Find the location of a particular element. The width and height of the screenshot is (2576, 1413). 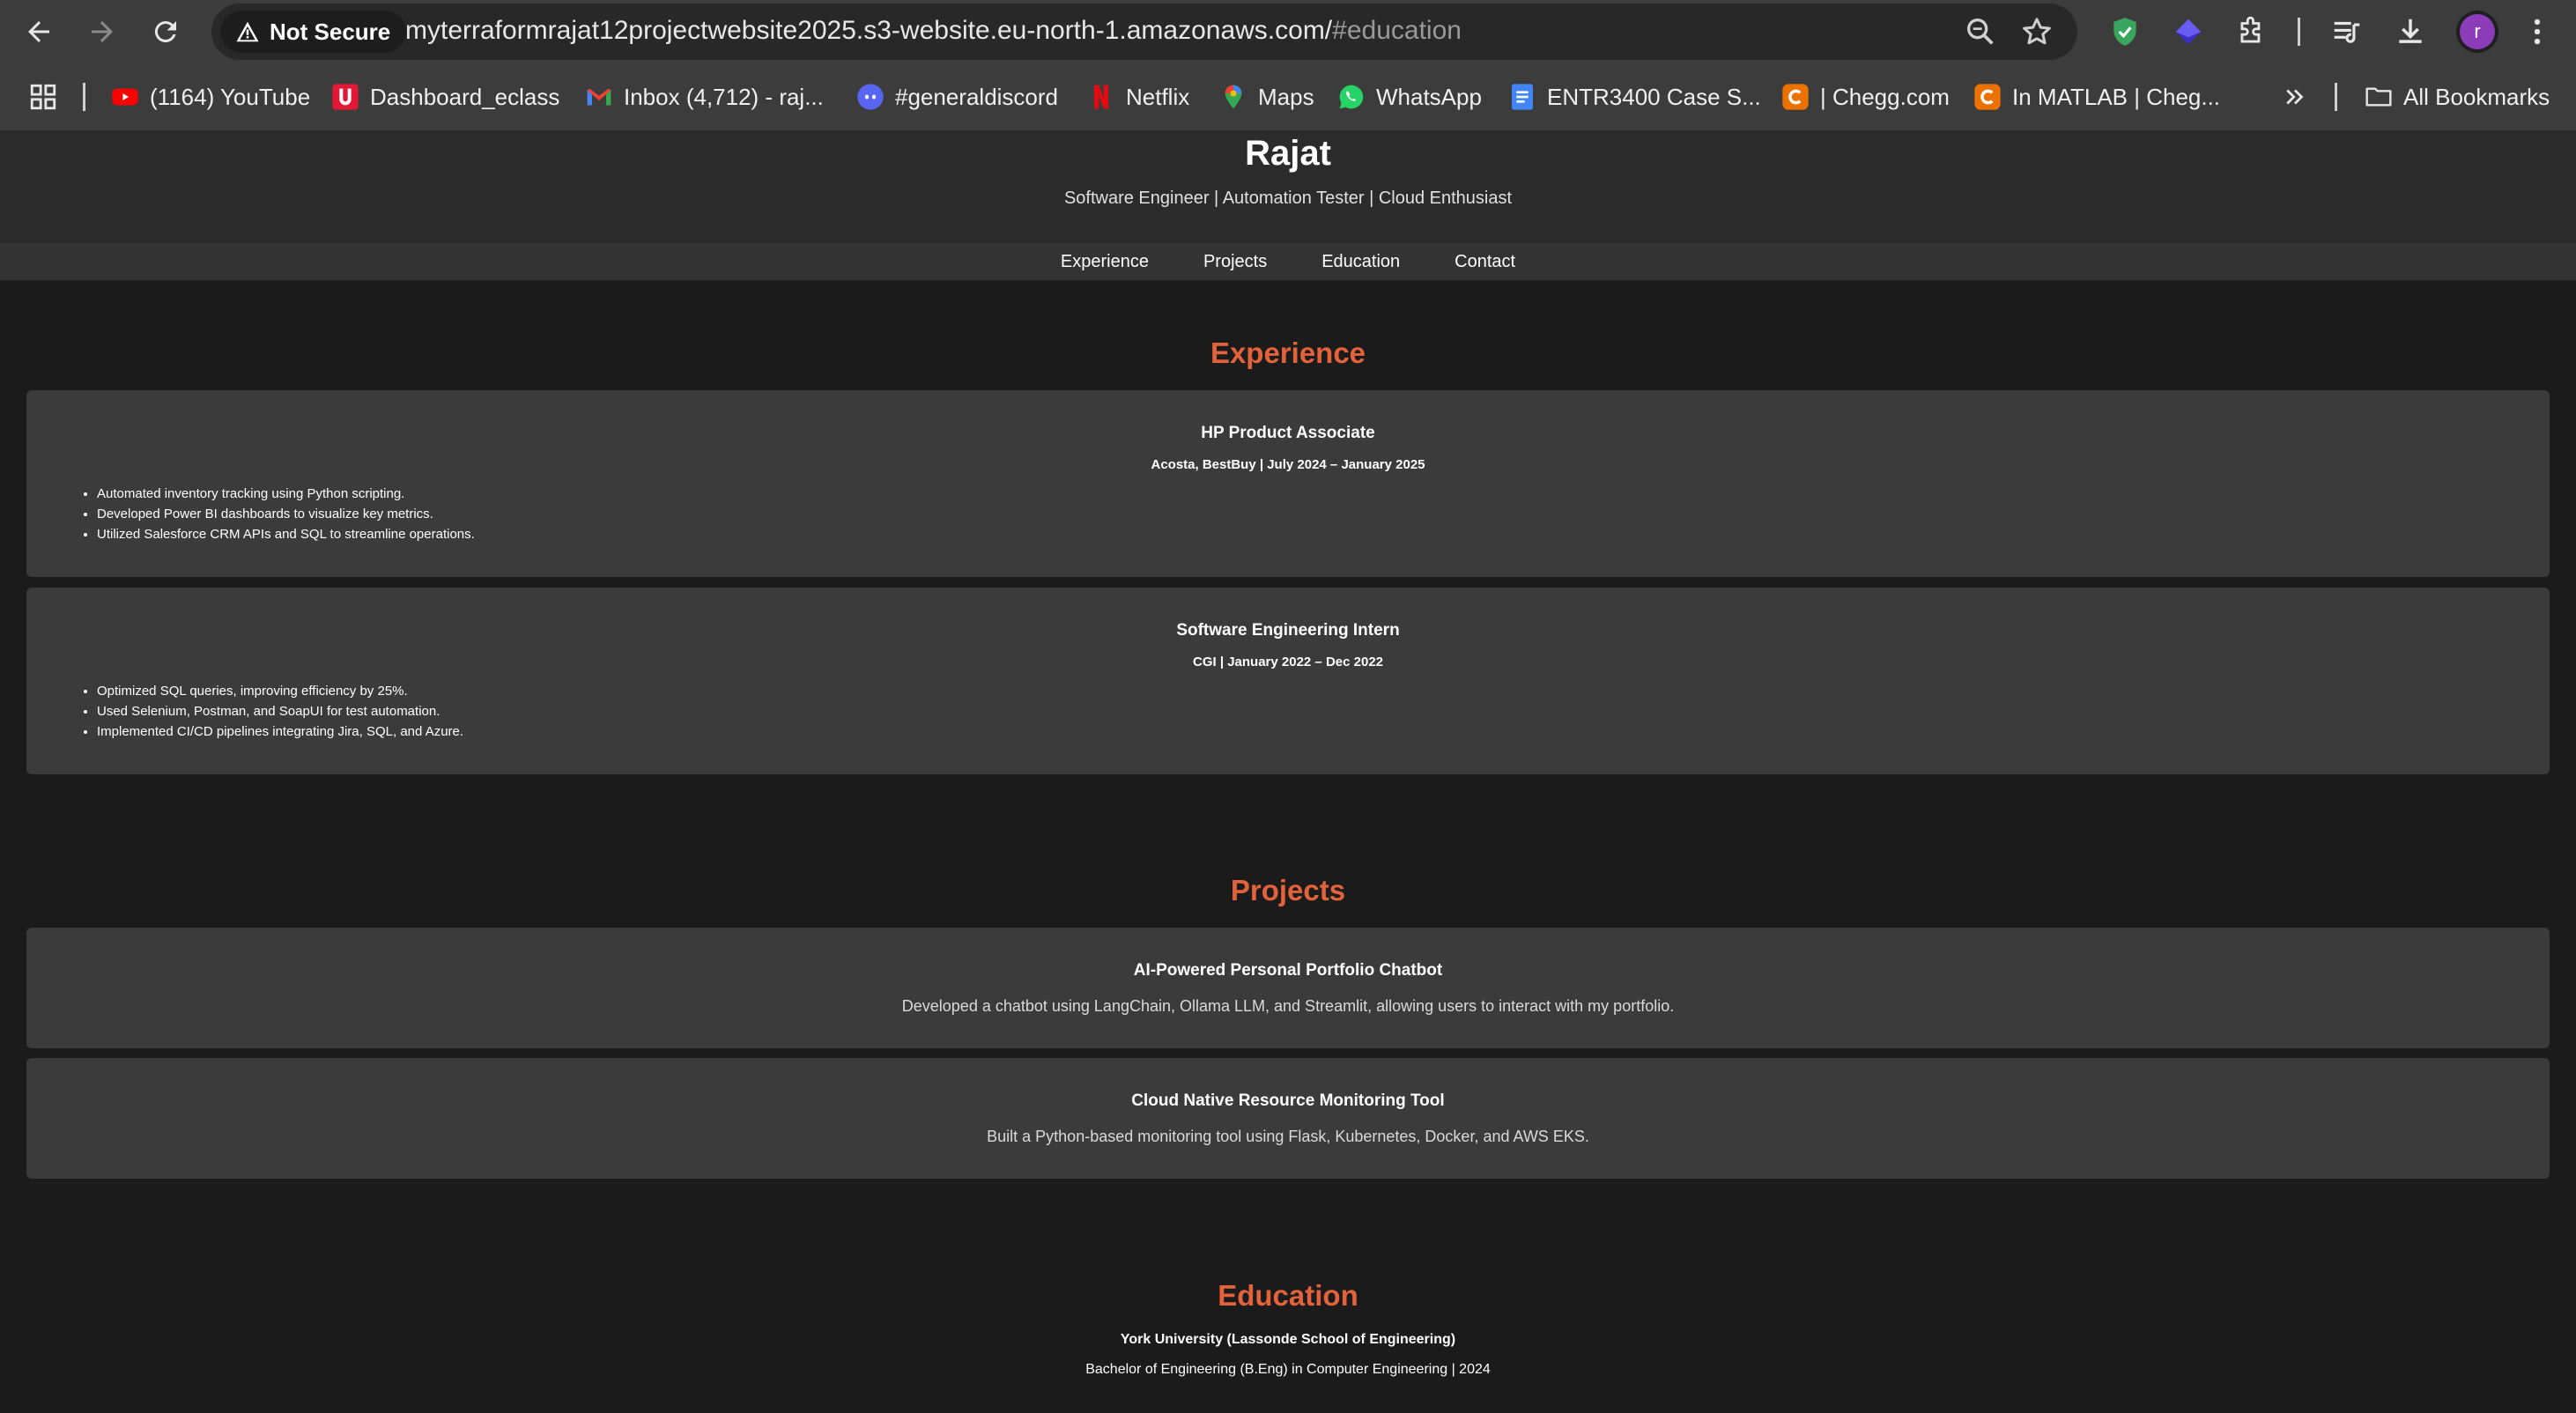

avatar-letter: r is located at coordinates (2478, 31).